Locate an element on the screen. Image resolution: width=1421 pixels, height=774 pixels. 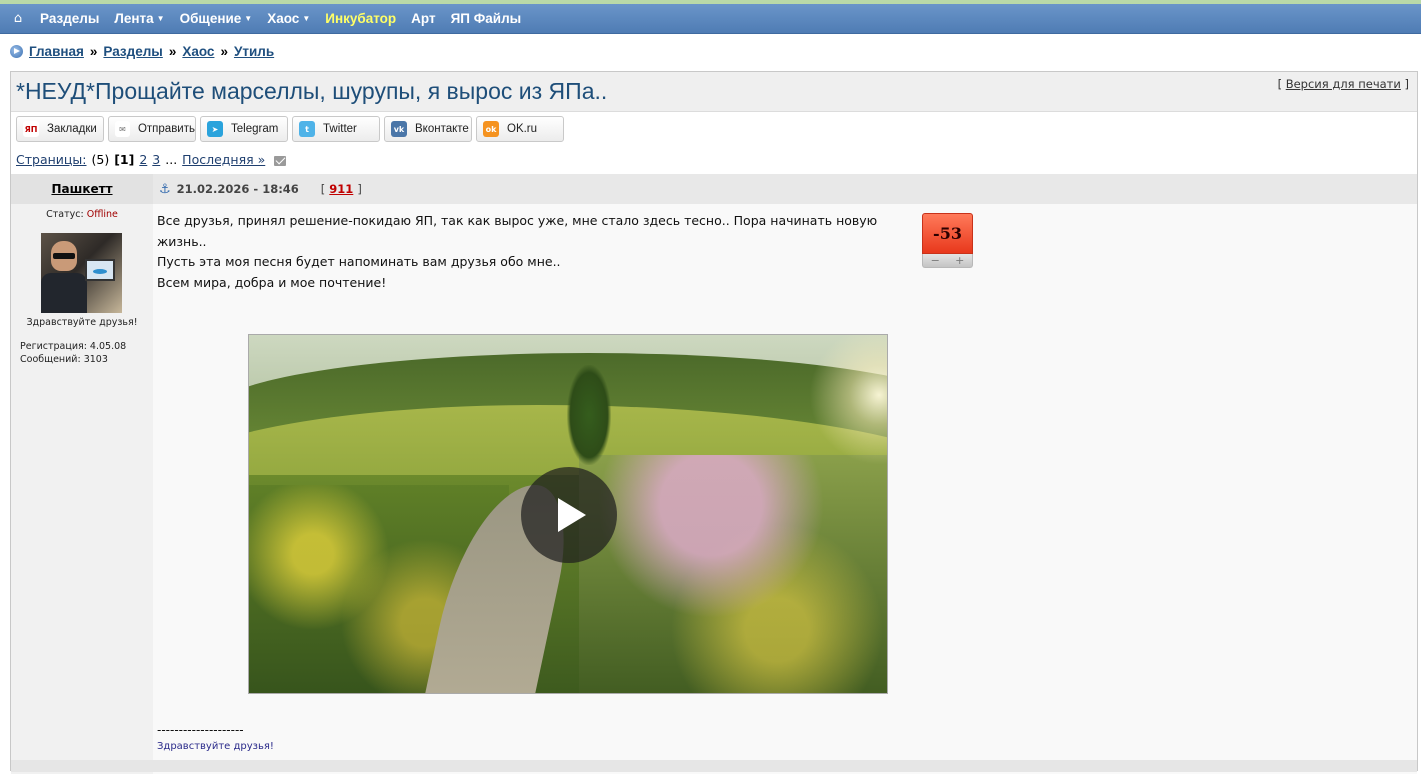
pagination-label: Страницы: is located at coordinates (51, 159).